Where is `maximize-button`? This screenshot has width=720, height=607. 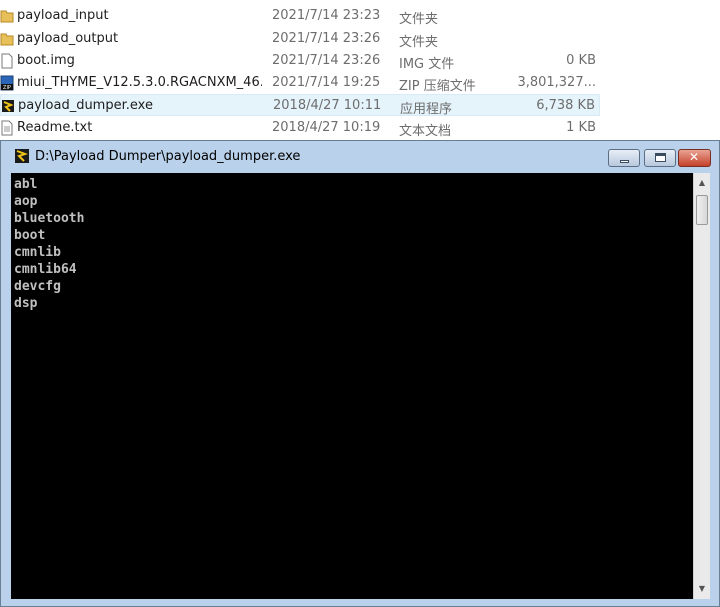
maximize-button is located at coordinates (660, 158).